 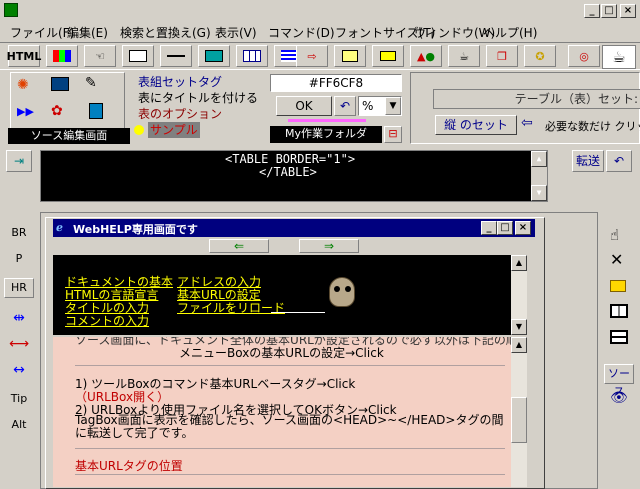 I want to click on table-icon, so click(x=252, y=56).